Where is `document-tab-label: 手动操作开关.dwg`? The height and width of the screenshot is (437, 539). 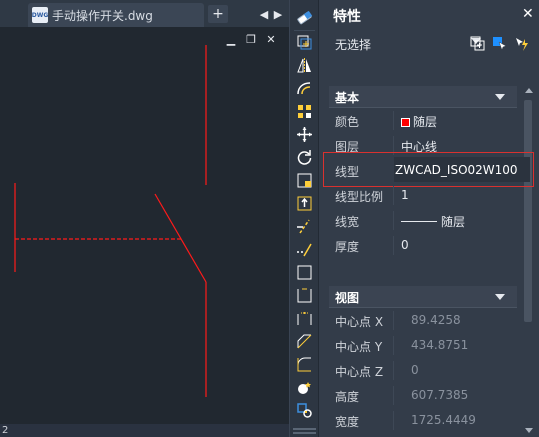 document-tab-label: 手动操作开关.dwg is located at coordinates (102, 15).